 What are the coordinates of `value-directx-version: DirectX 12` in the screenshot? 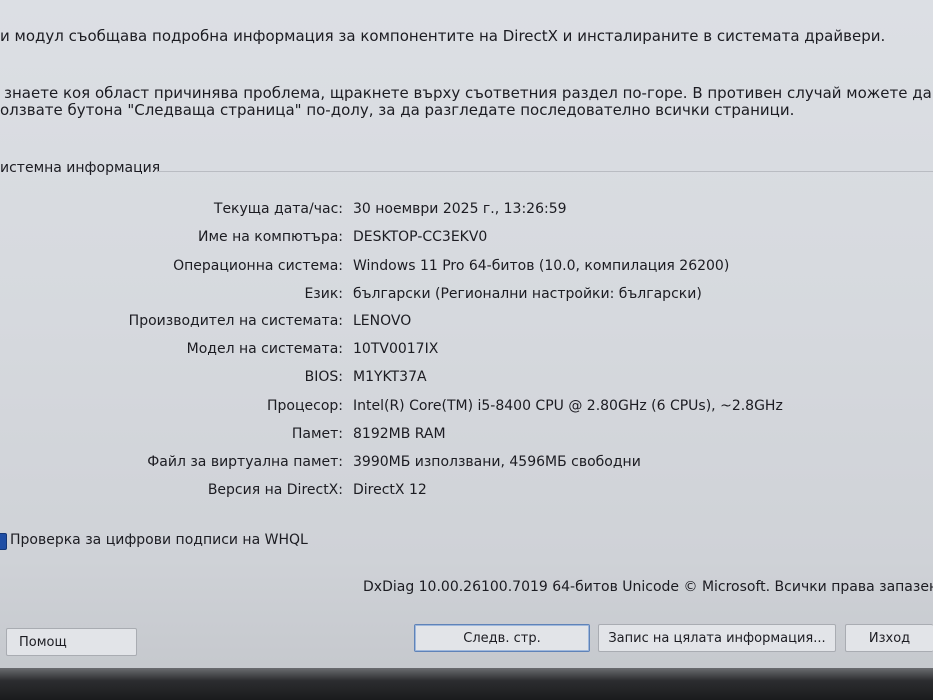 It's located at (390, 490).